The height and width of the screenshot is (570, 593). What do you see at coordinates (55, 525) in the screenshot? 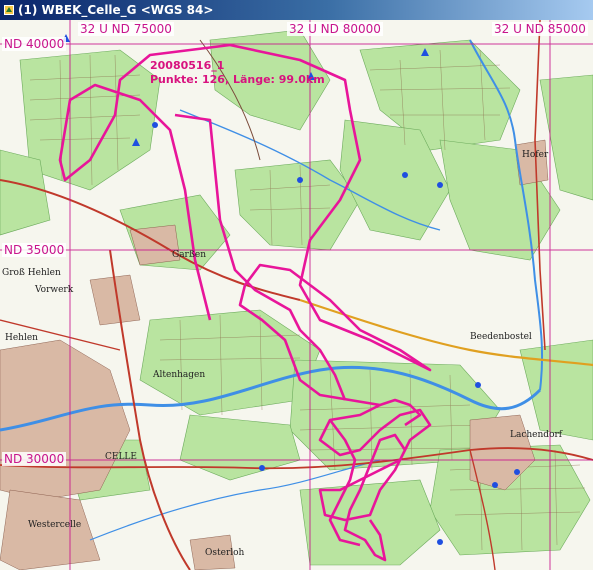
I see `place-label-westercelle: Westercelle` at bounding box center [55, 525].